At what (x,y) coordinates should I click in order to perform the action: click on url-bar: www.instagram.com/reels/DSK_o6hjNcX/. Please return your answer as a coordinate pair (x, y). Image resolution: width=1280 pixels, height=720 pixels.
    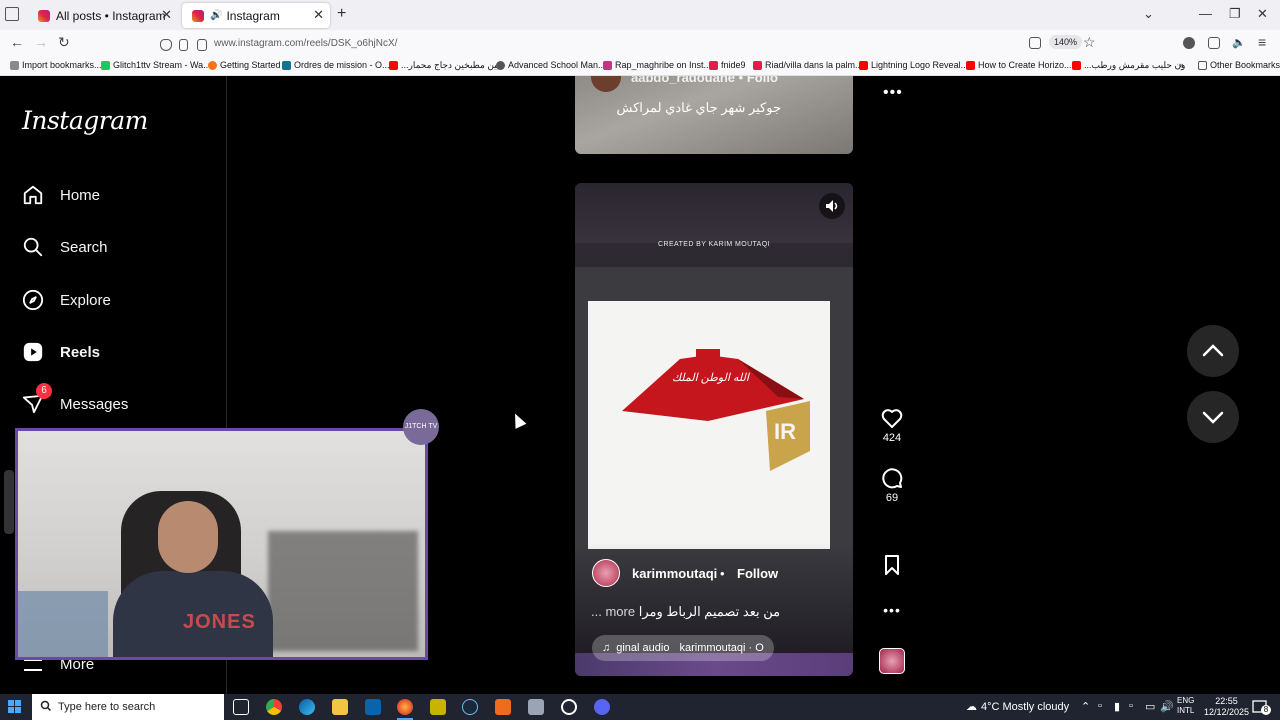
    Looking at the image, I should click on (630, 43).